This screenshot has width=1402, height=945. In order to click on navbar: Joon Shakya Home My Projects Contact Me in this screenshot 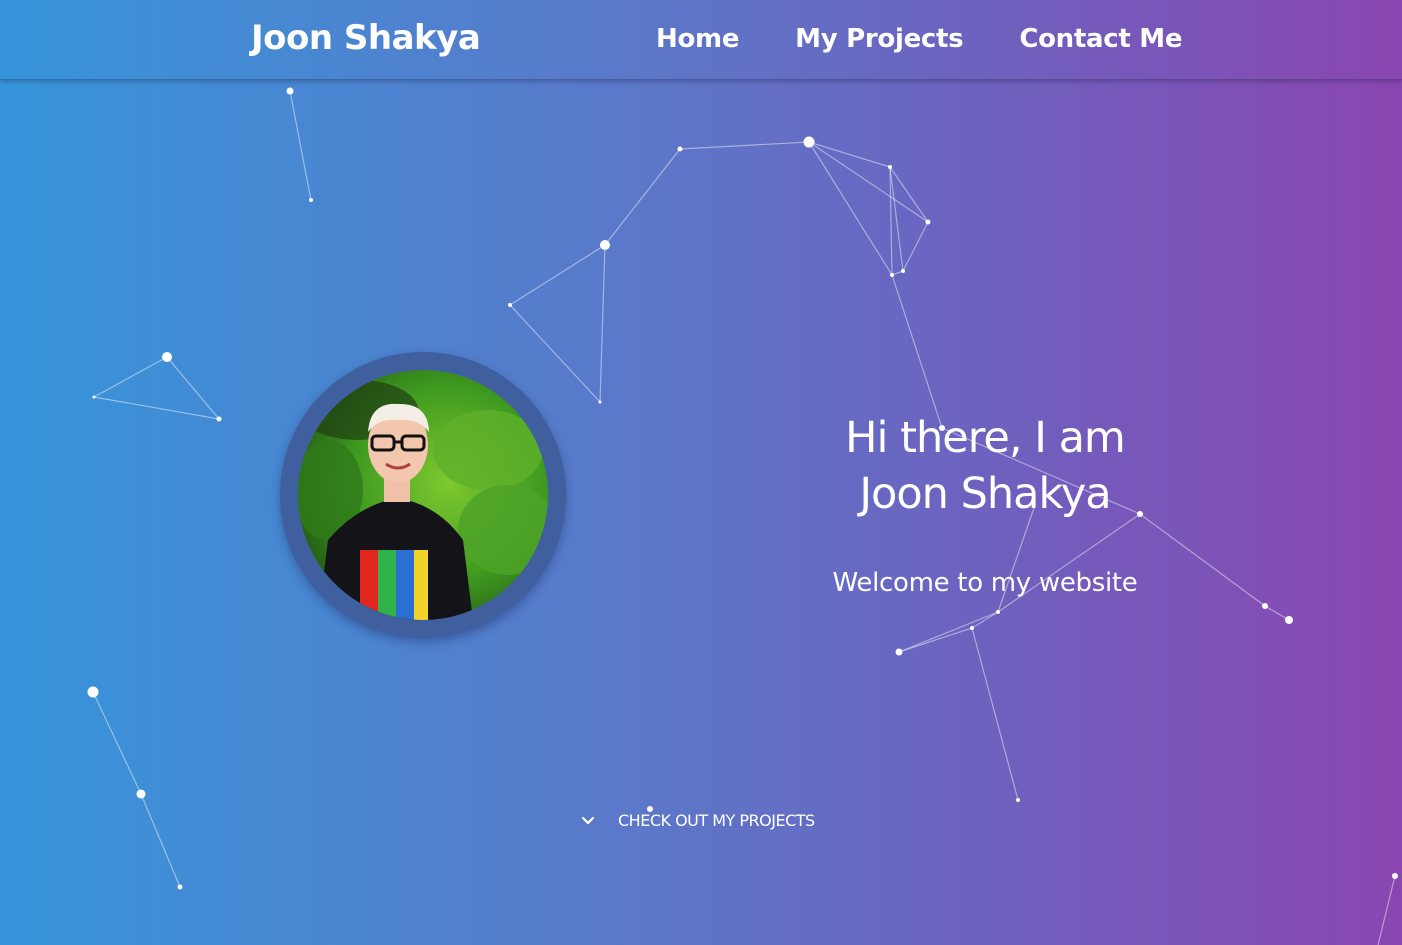, I will do `click(701, 40)`.